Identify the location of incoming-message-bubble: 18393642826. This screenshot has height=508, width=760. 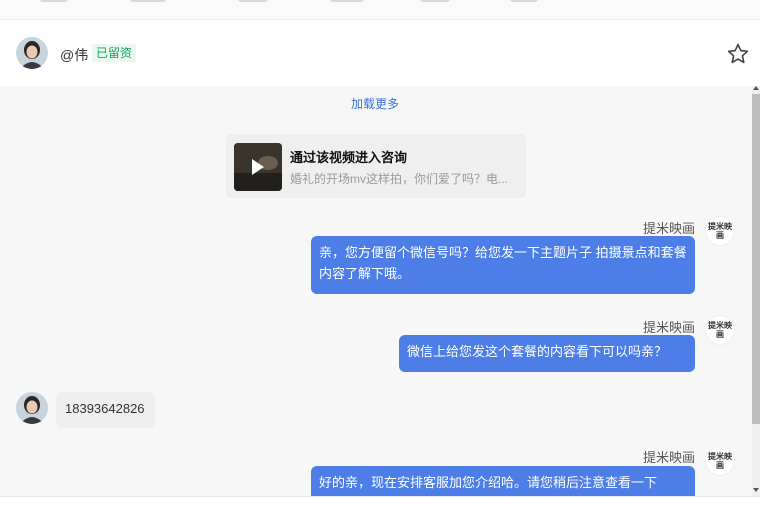
(105, 410).